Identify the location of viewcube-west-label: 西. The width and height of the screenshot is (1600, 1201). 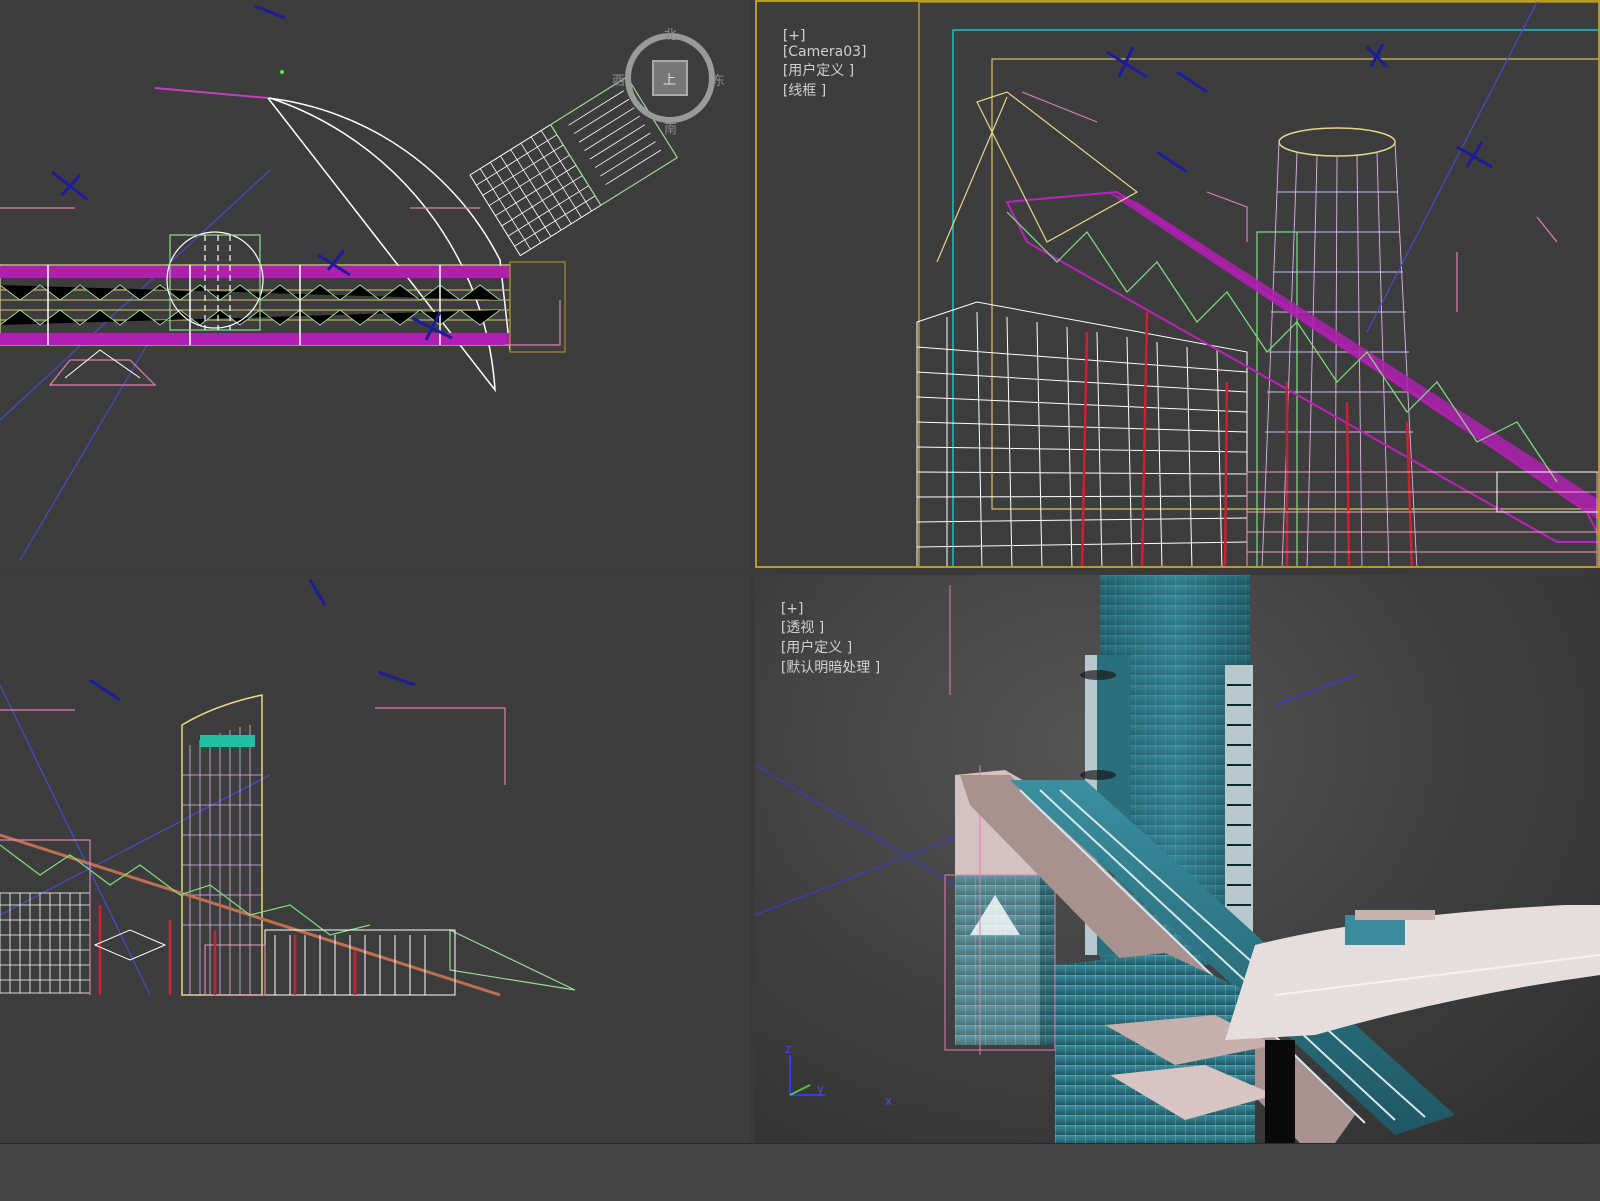
(618, 79).